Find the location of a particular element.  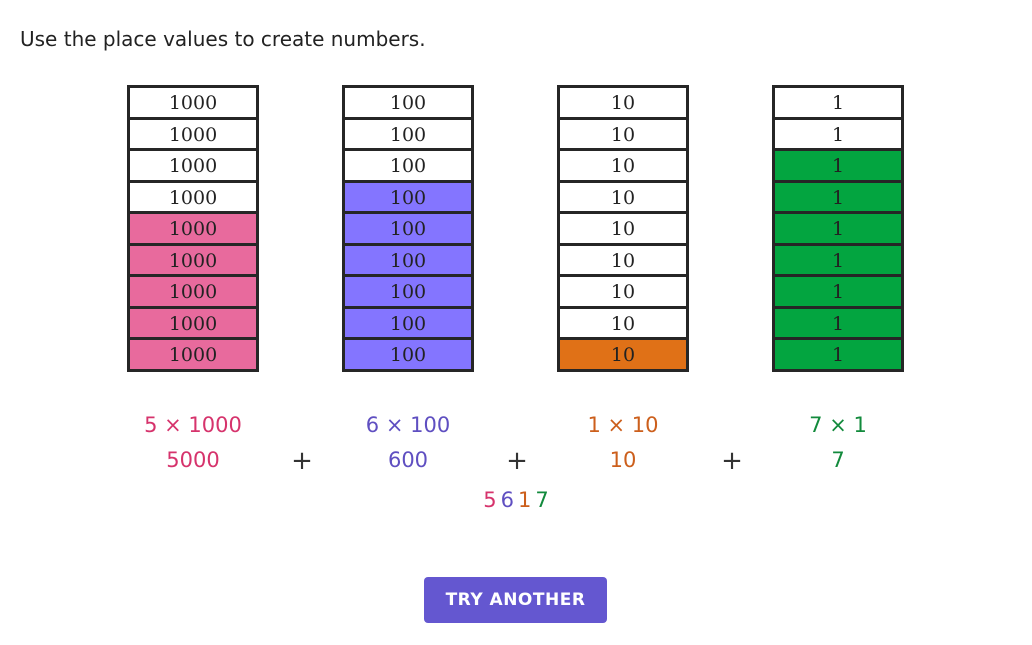

expression-thousands: 5 × 1000 is located at coordinates (193, 425).